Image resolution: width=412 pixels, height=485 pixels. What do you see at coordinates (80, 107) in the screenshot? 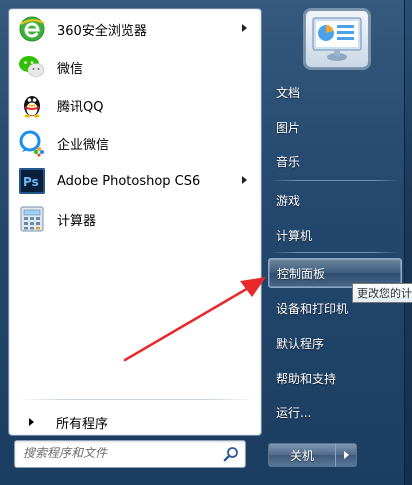
I see `program-label: 腾讯QQ` at bounding box center [80, 107].